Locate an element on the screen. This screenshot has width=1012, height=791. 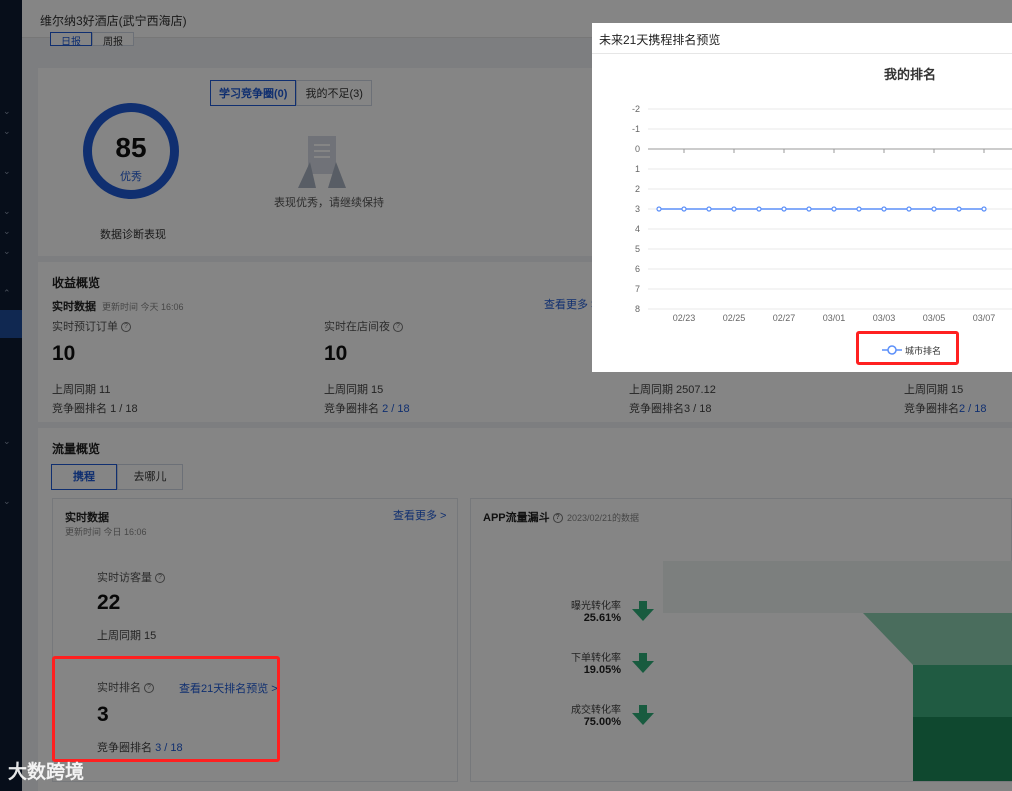
y-tick-label: 7 is located at coordinates (637, 289).